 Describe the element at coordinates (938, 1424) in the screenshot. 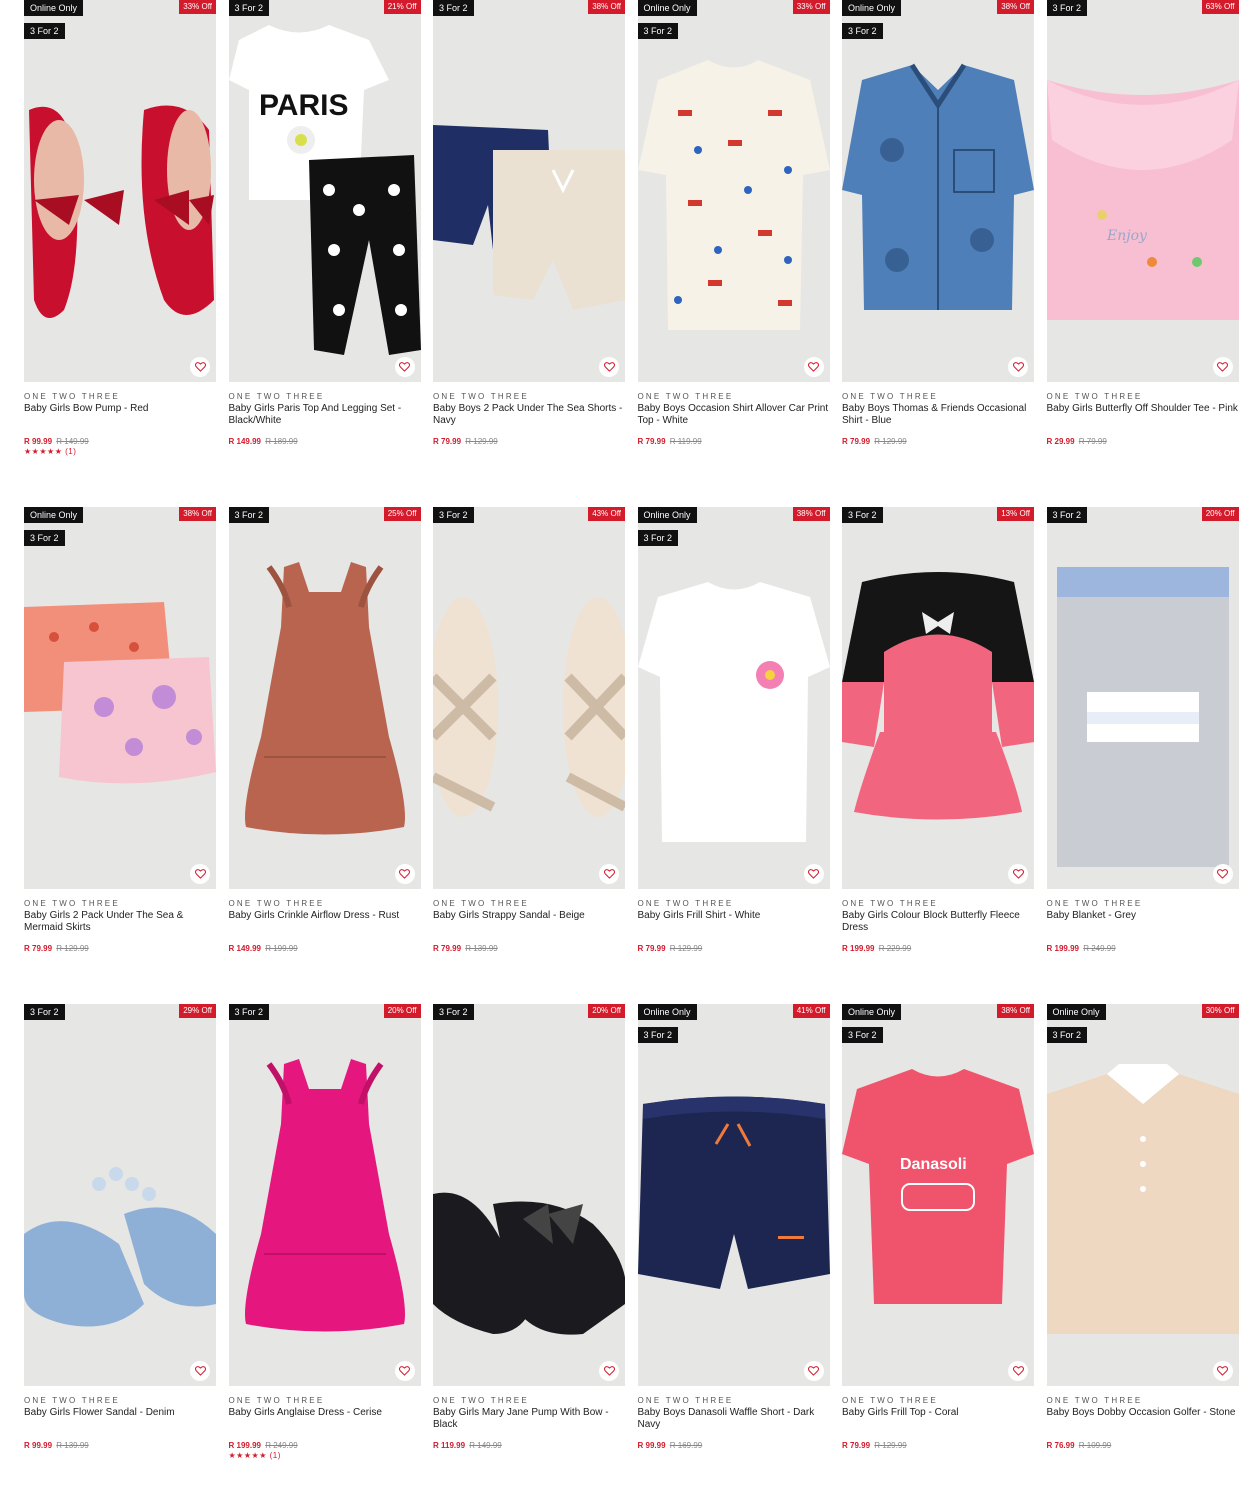

I see `product-title: Baby Girls Frill Top - Coral` at that location.